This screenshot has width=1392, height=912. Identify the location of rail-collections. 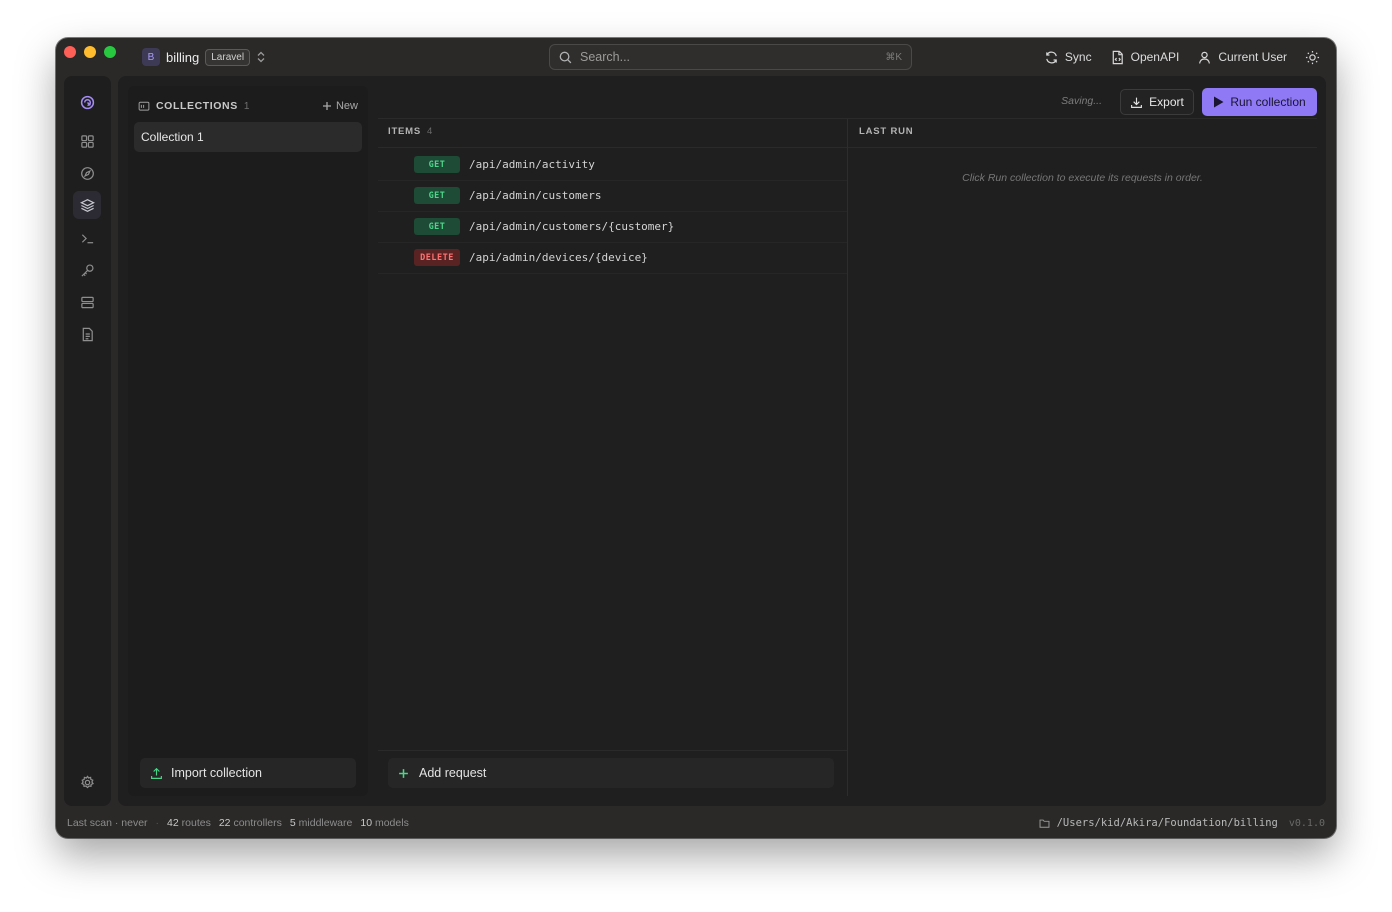
(87, 205).